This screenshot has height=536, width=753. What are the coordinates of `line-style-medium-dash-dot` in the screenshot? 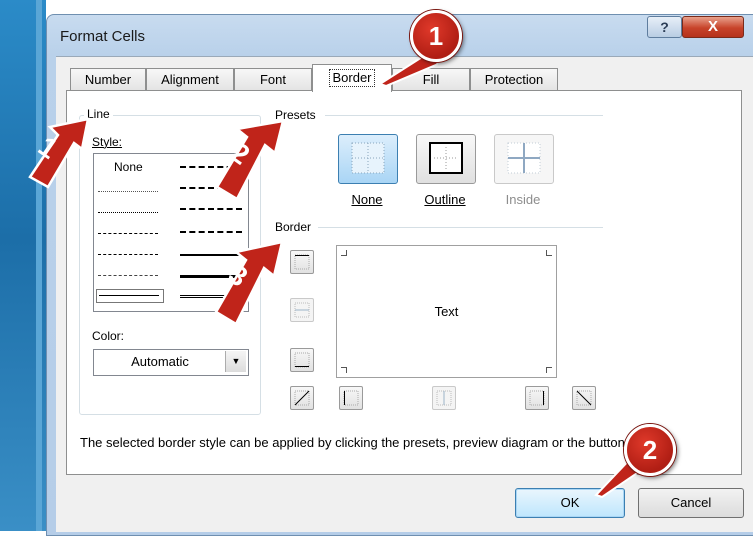 It's located at (211, 209).